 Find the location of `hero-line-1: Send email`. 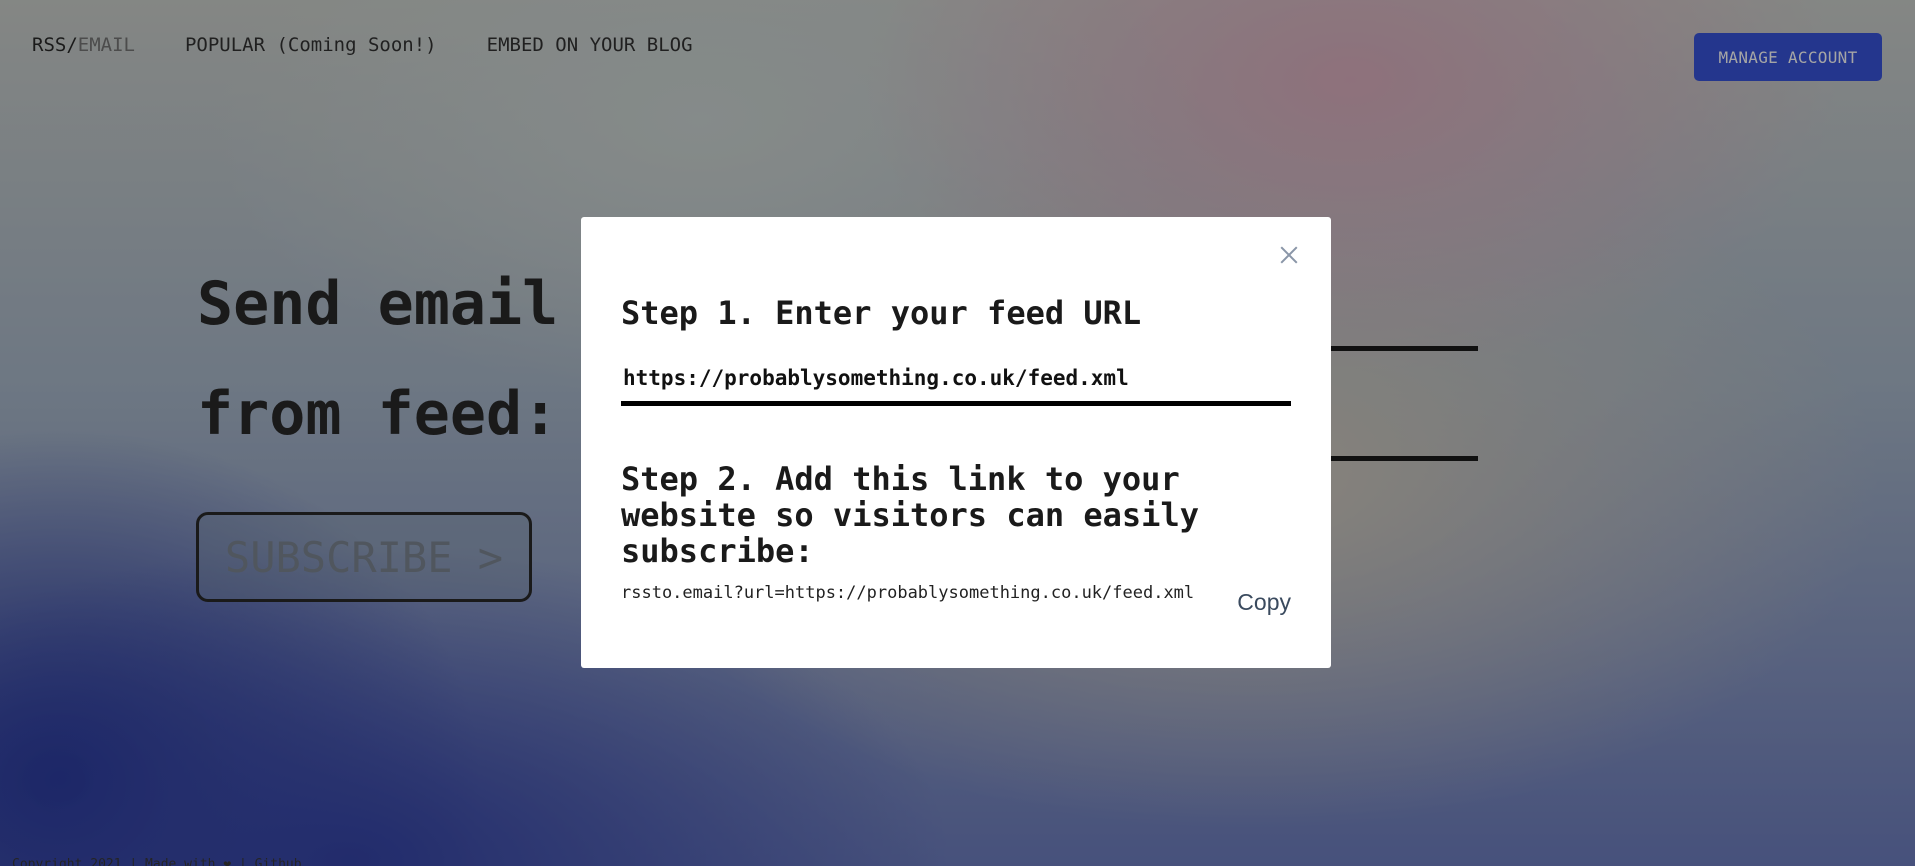

hero-line-1: Send email is located at coordinates (378, 304).